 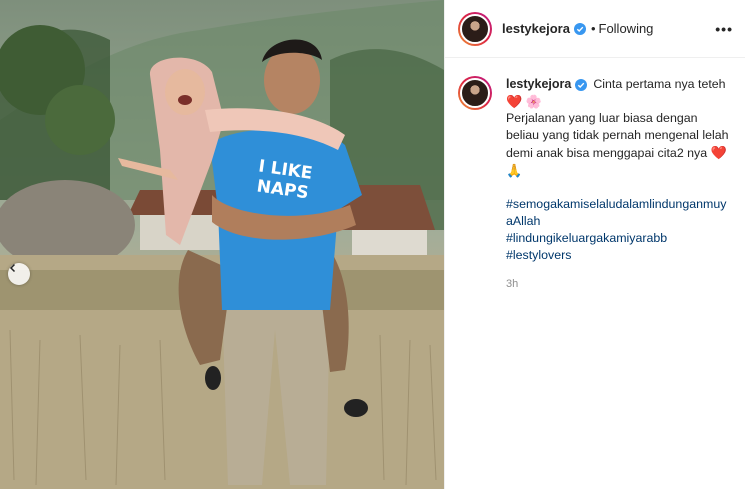 I want to click on carousel-prev-button, so click(x=19, y=274).